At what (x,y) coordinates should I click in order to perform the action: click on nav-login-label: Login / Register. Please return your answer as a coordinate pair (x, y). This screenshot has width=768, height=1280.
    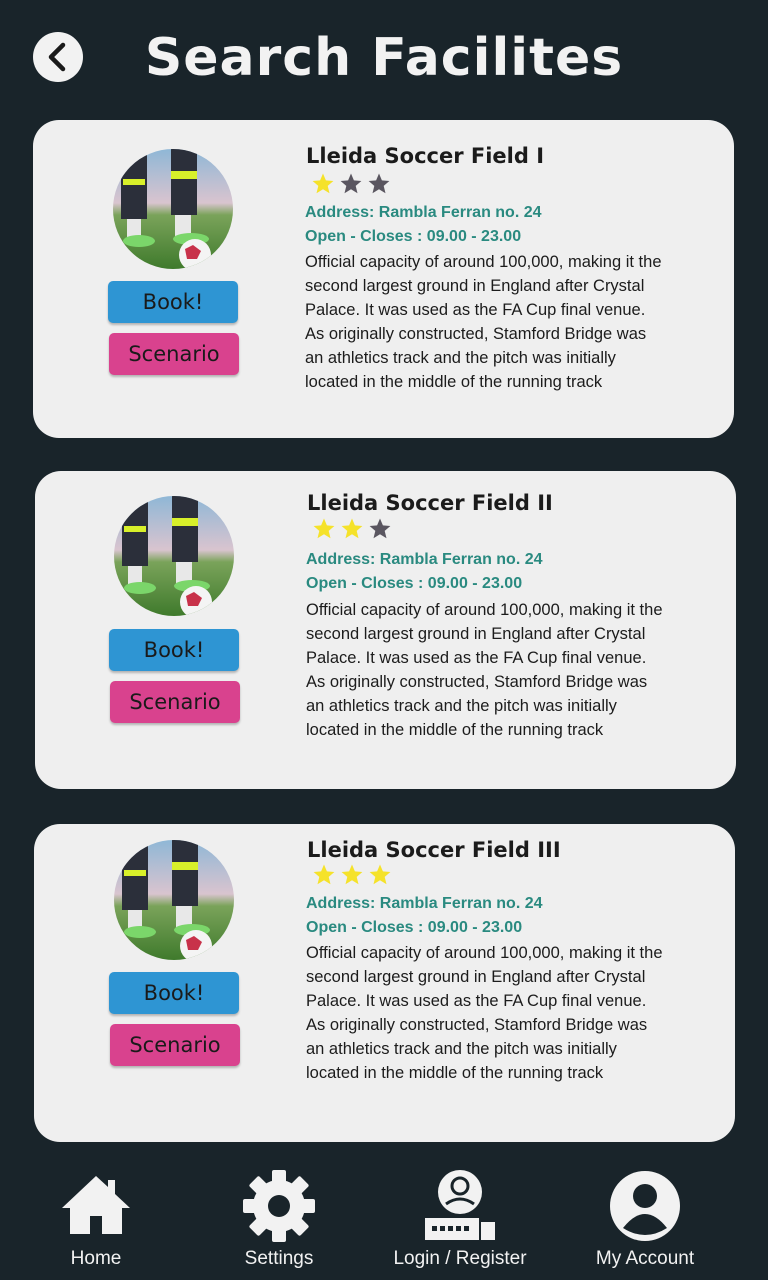
    Looking at the image, I should click on (460, 1258).